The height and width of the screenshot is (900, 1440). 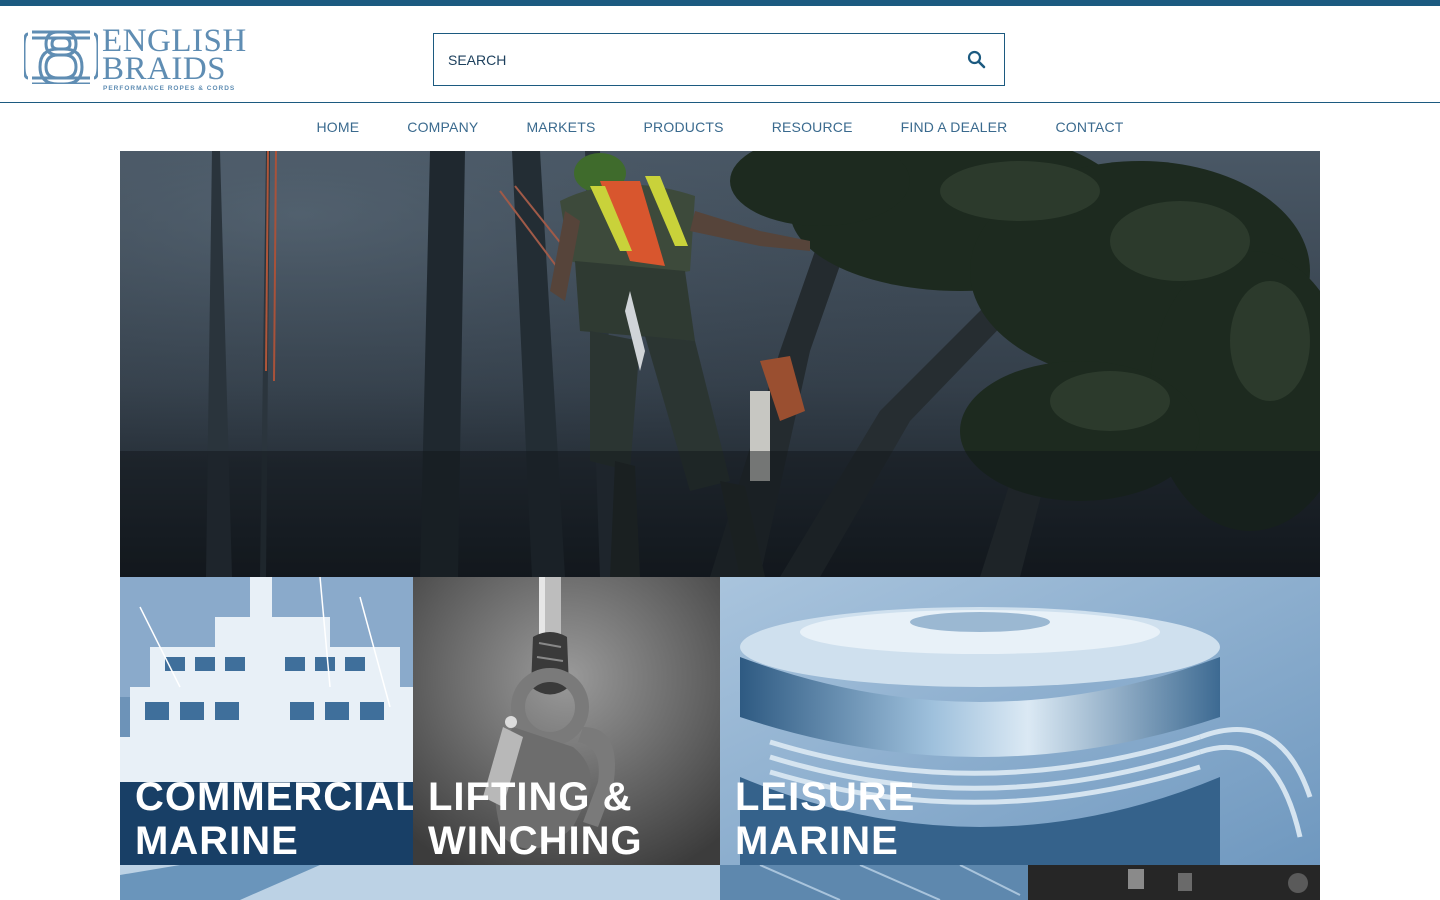 What do you see at coordinates (684, 127) in the screenshot?
I see `nav-item-products: PRODUCTS` at bounding box center [684, 127].